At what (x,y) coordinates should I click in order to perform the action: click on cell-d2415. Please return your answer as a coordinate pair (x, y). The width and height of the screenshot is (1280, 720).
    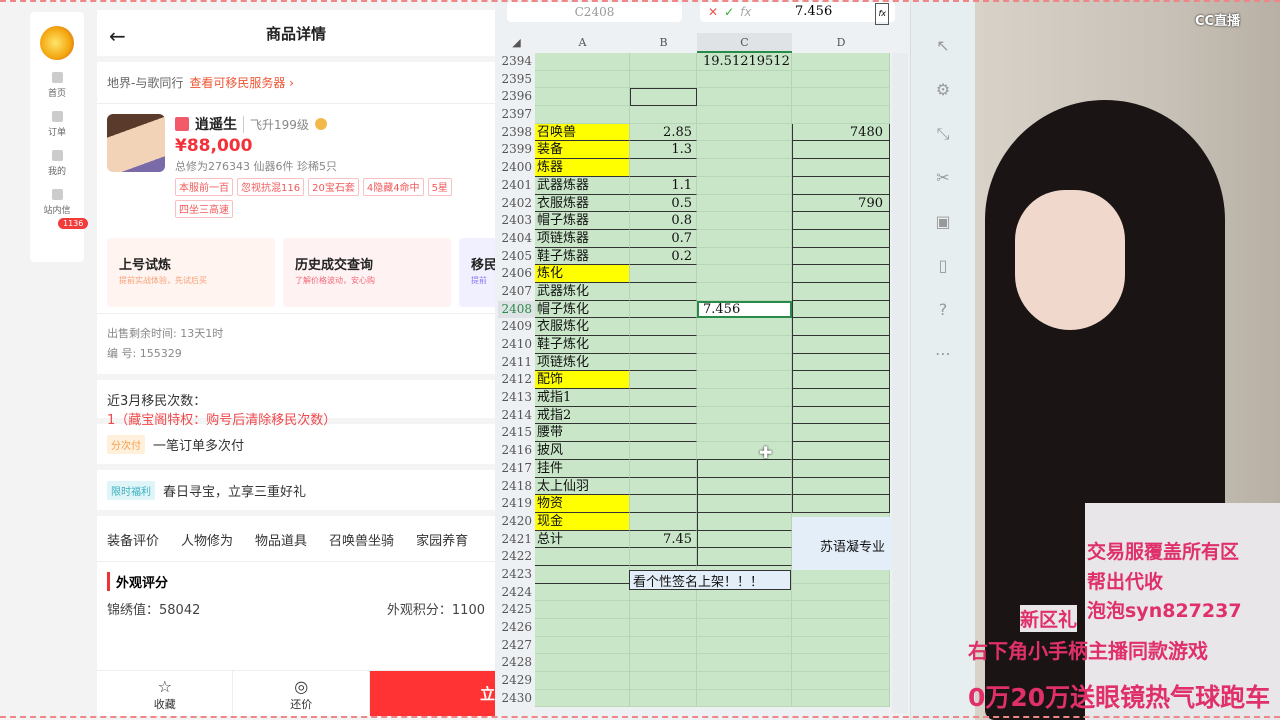
    Looking at the image, I should click on (841, 433).